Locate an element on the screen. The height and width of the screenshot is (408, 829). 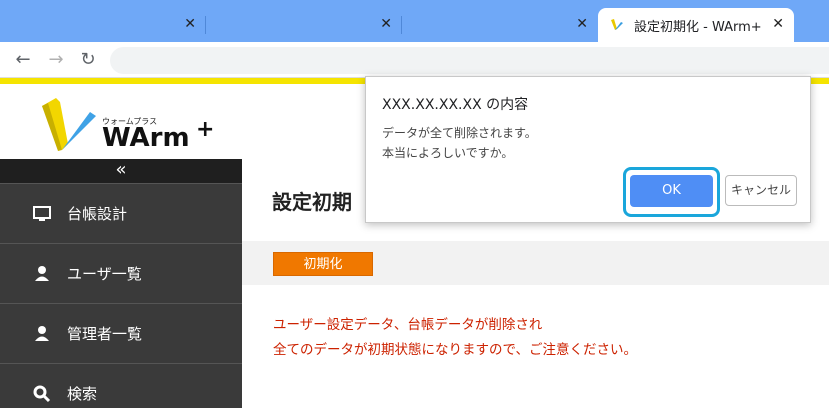
warm-logo: ウォームプラス WArm + is located at coordinates (133, 124).